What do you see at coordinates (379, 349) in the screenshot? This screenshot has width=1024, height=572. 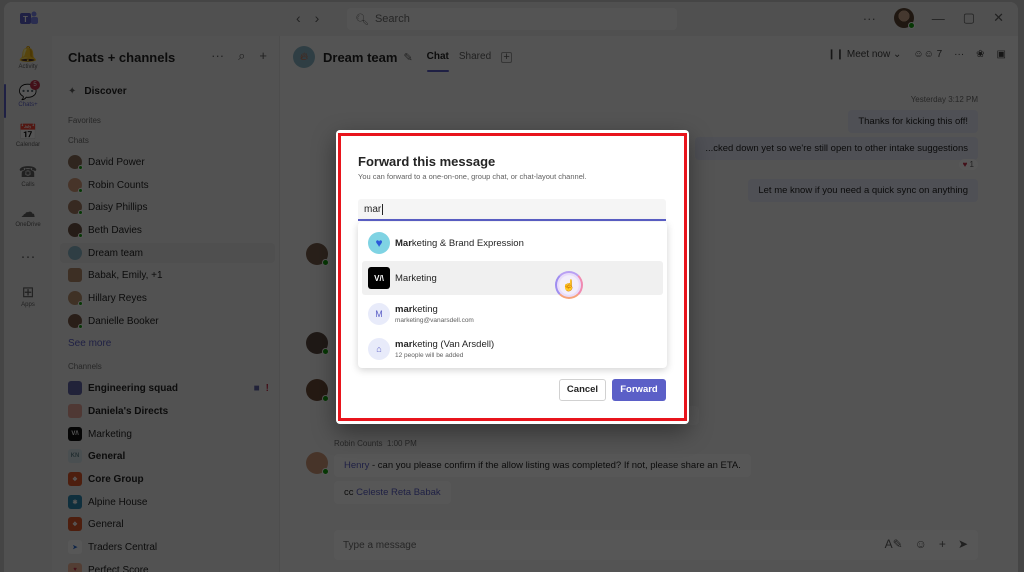 I see `tag-icon: ⌂` at bounding box center [379, 349].